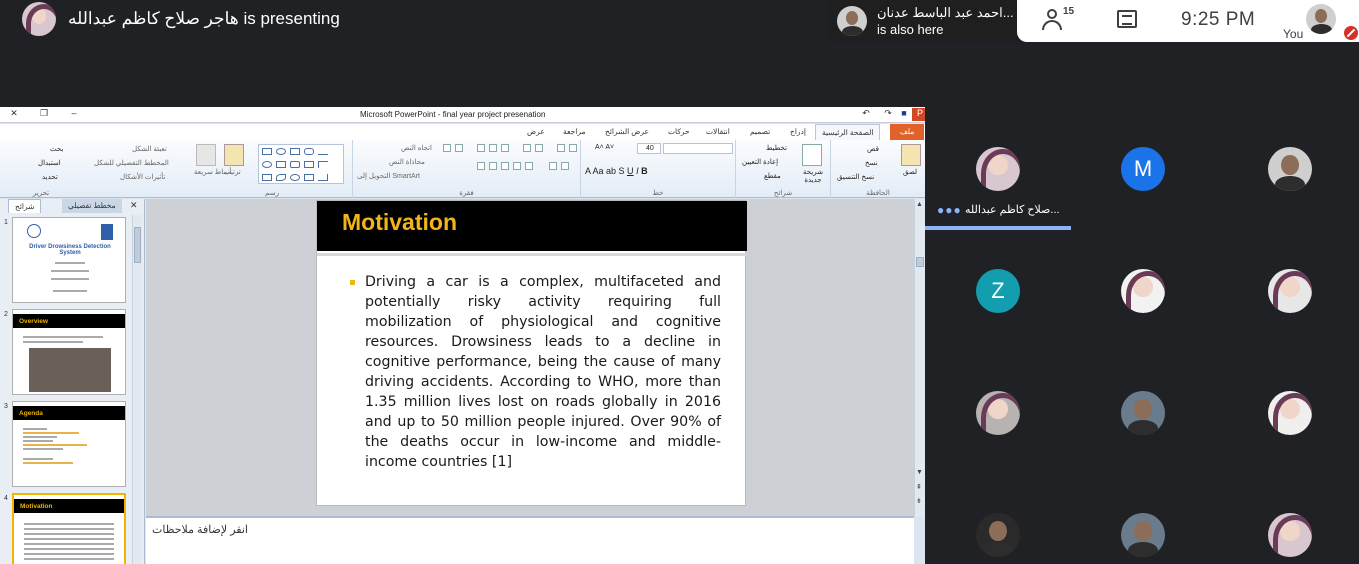  Describe the element at coordinates (760, 131) in the screenshot. I see `tab-design: تصميم` at that location.